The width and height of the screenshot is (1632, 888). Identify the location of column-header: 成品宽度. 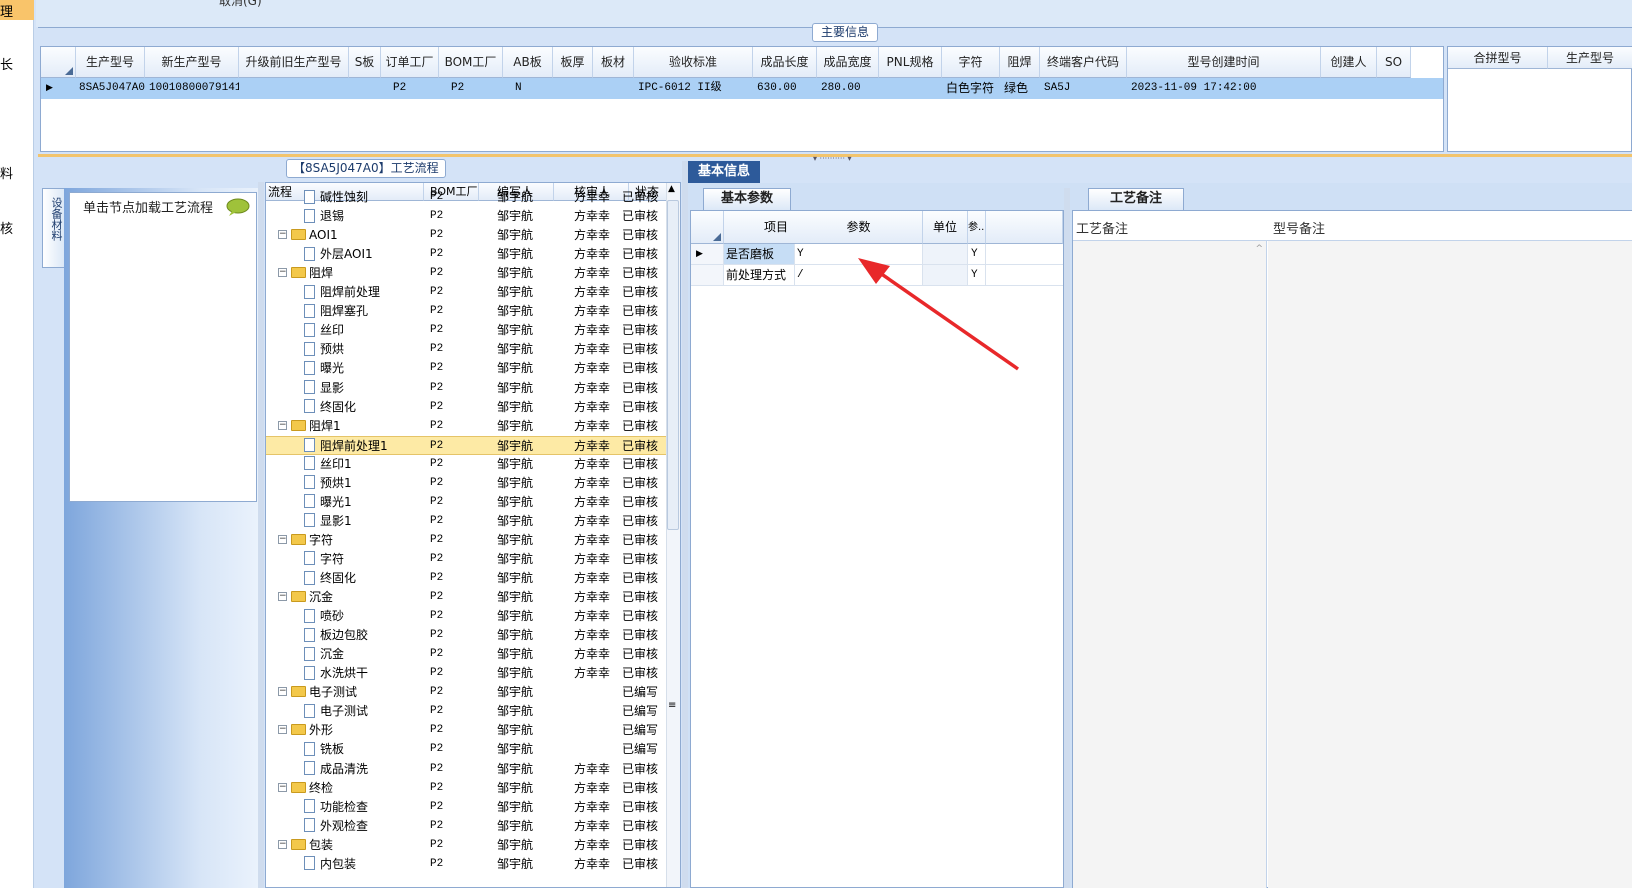
(848, 62).